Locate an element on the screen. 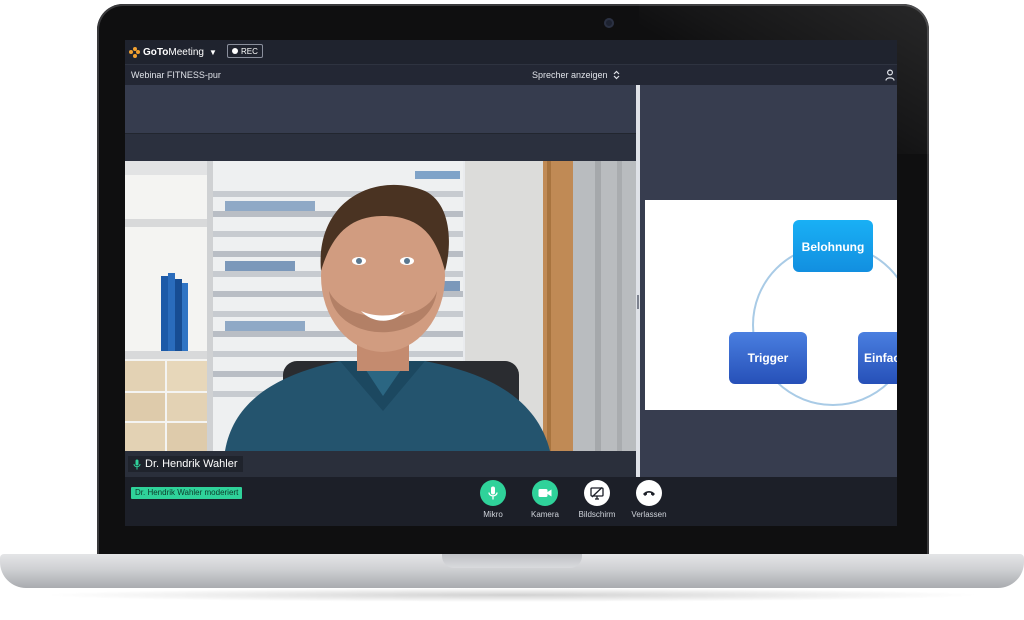 The height and width of the screenshot is (620, 1024). camera-button: Kamera is located at coordinates (545, 502).